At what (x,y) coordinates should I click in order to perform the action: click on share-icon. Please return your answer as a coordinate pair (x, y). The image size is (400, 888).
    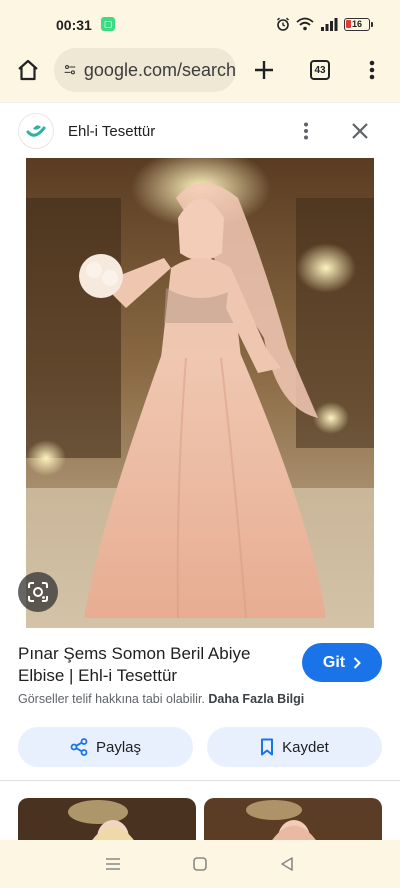
    Looking at the image, I should click on (79, 747).